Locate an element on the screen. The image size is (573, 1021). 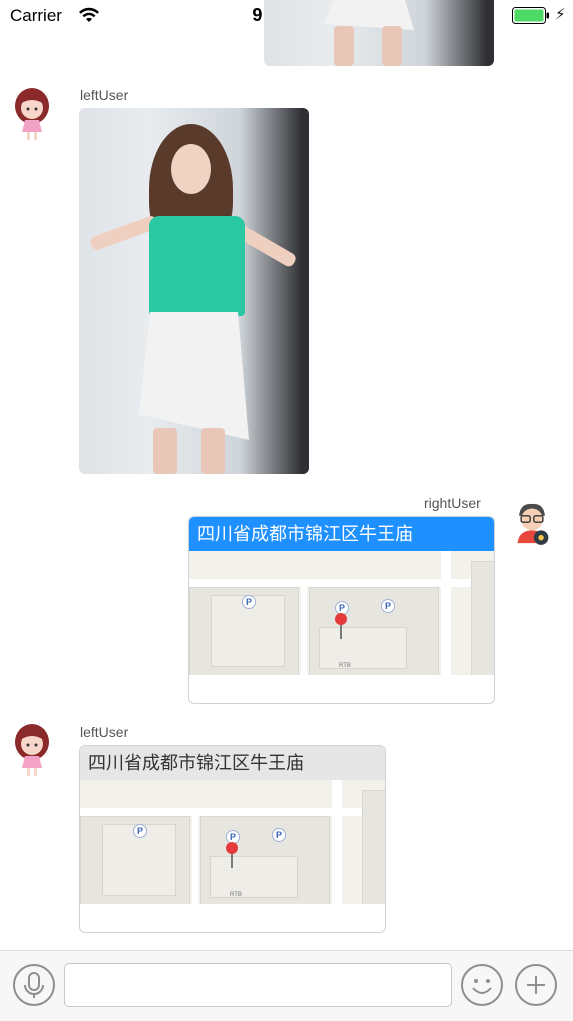
microphone-icon is located at coordinates (34, 985).